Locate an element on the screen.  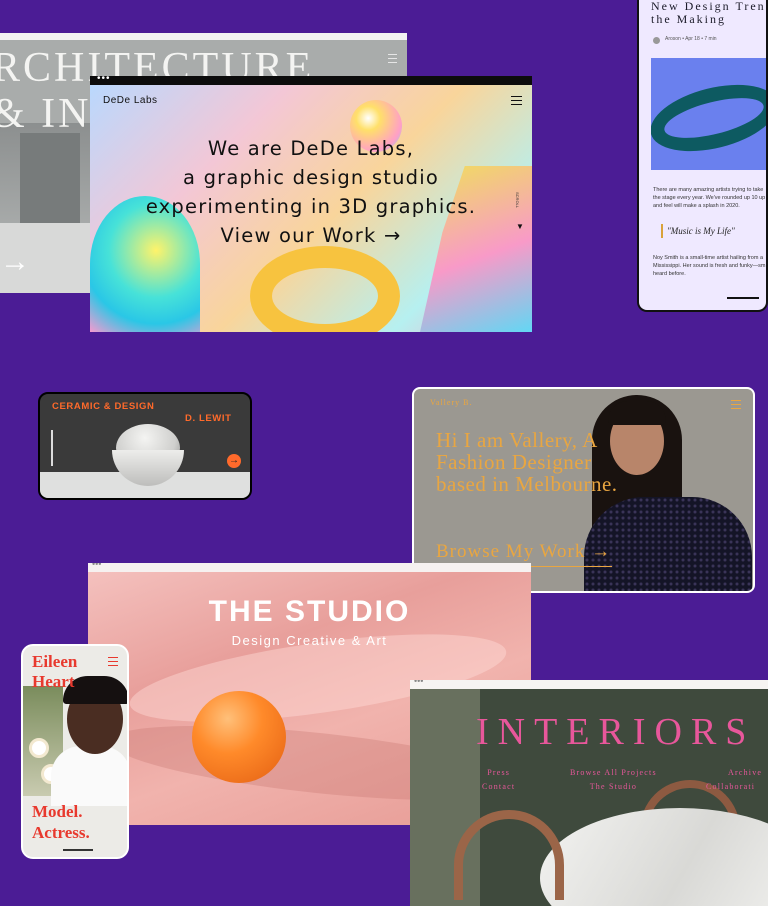
nav-column-3: Archive Collaborati is located at coordinates (734, 780).